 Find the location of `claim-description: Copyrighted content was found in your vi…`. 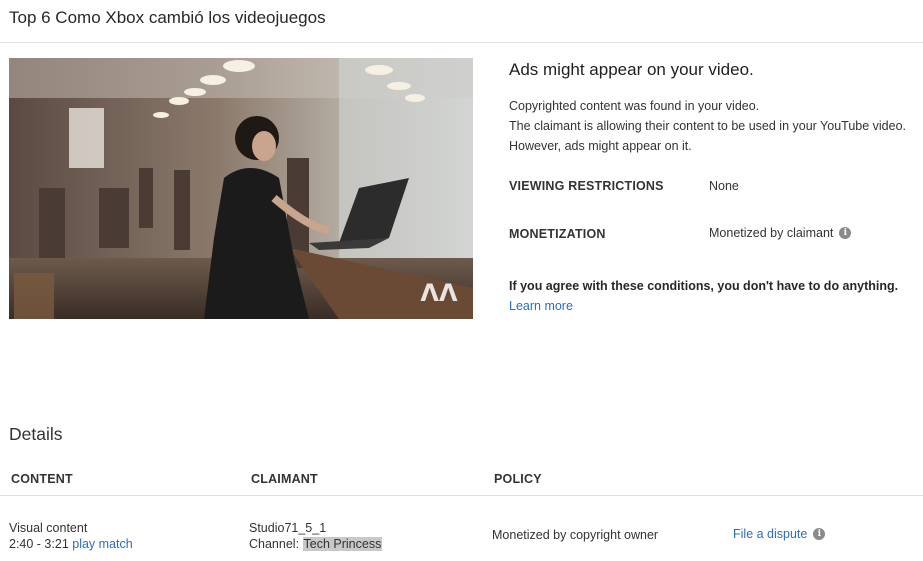

claim-description: Copyrighted content was found in your vi… is located at coordinates (716, 126).